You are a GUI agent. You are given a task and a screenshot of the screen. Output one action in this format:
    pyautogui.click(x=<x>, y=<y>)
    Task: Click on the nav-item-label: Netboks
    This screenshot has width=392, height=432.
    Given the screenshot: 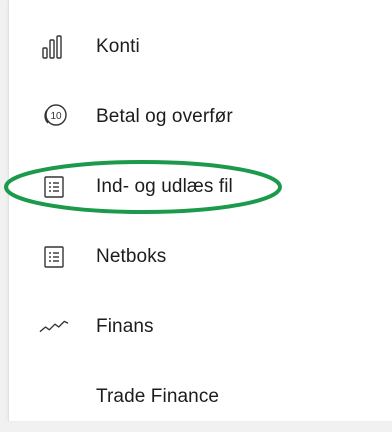 What is the action you would take?
    pyautogui.click(x=131, y=256)
    